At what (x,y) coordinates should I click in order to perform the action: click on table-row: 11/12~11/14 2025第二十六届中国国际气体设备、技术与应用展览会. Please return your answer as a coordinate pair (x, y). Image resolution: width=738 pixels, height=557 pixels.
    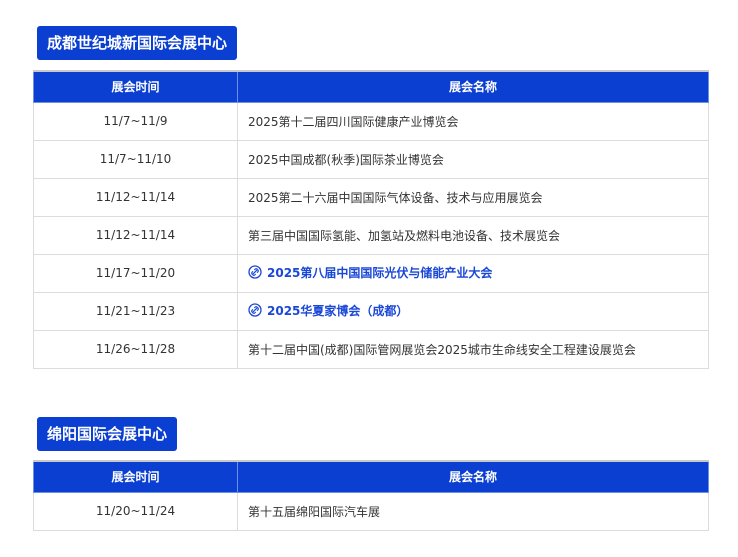
    Looking at the image, I should click on (371, 197).